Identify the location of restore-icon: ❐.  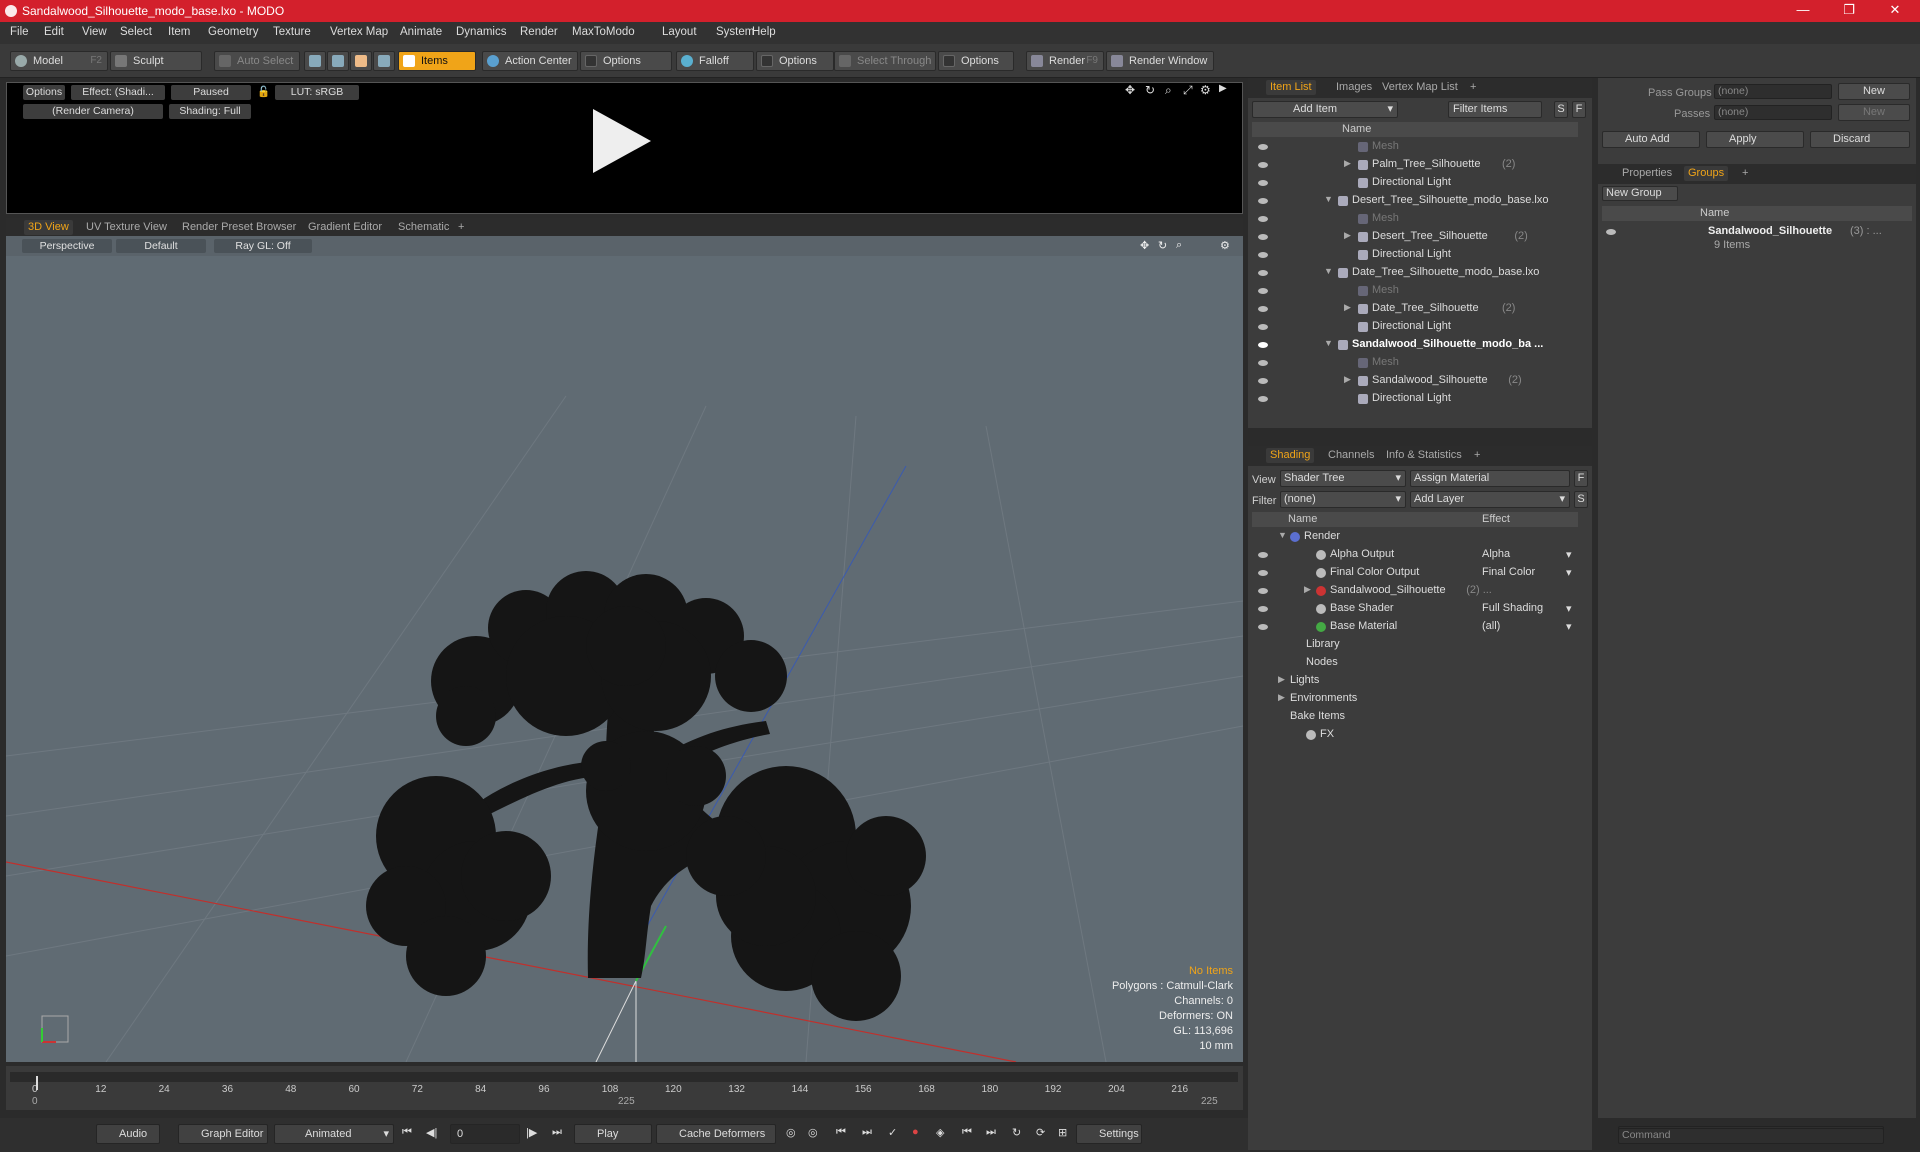
(1849, 10).